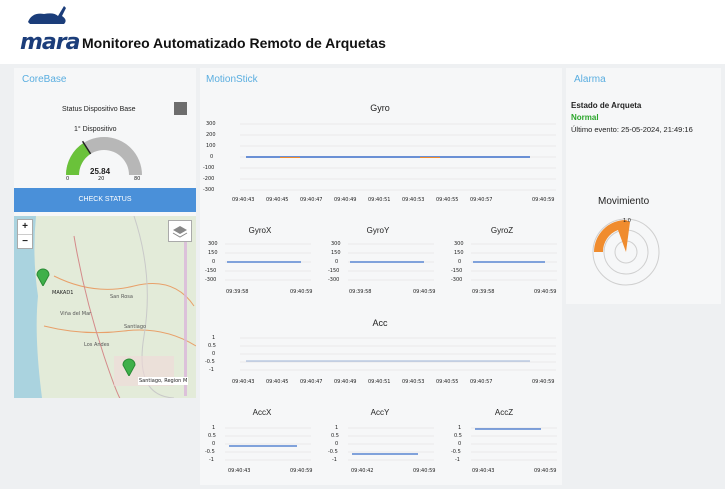  Describe the element at coordinates (209, 179) in the screenshot. I see `tick: -200` at that location.